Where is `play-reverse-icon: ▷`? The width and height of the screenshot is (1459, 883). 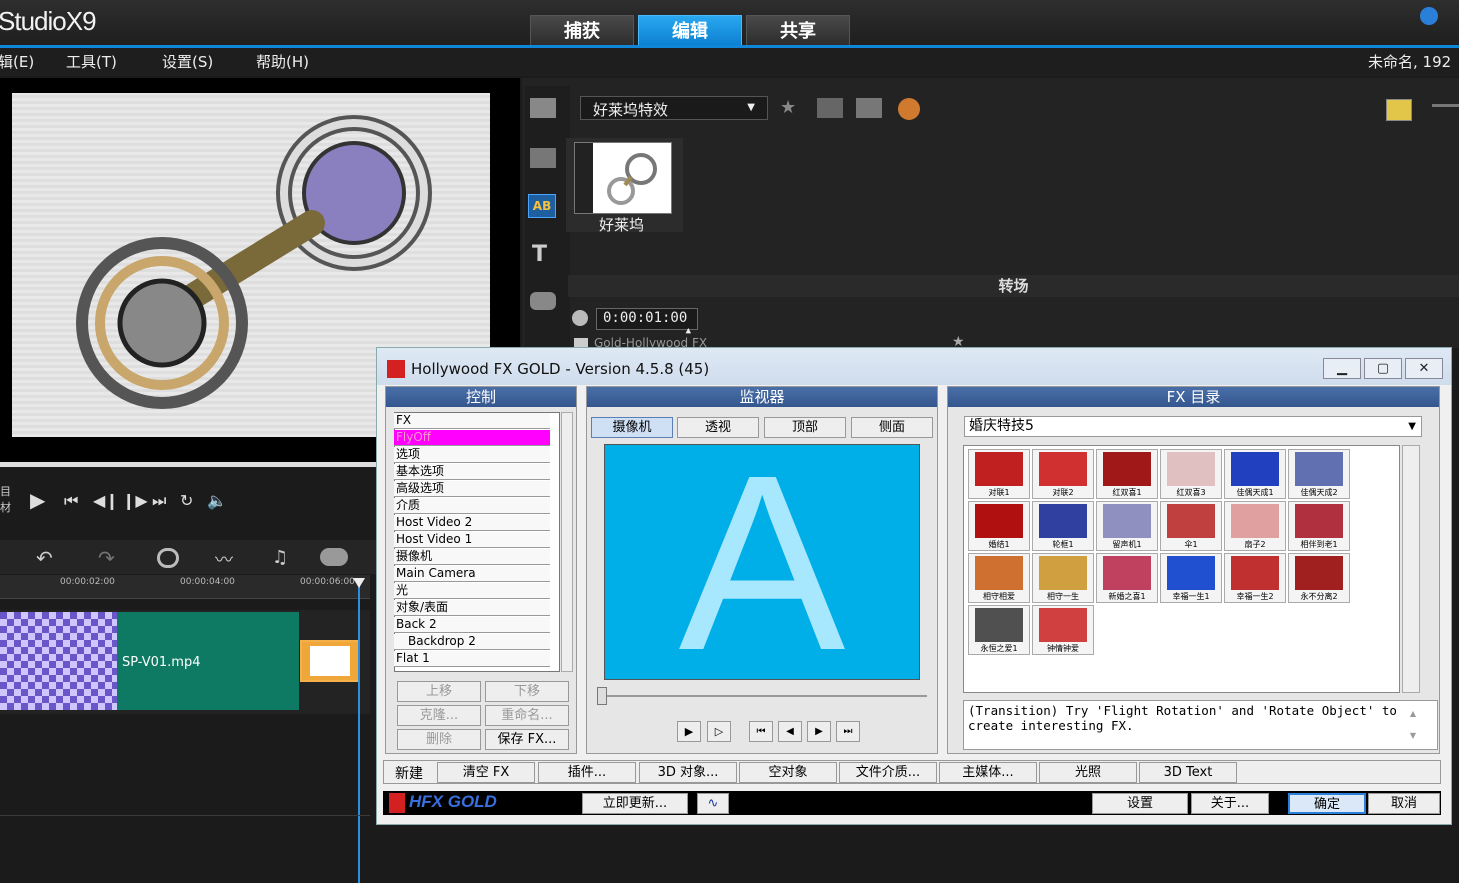
play-reverse-icon: ▷ is located at coordinates (719, 731).